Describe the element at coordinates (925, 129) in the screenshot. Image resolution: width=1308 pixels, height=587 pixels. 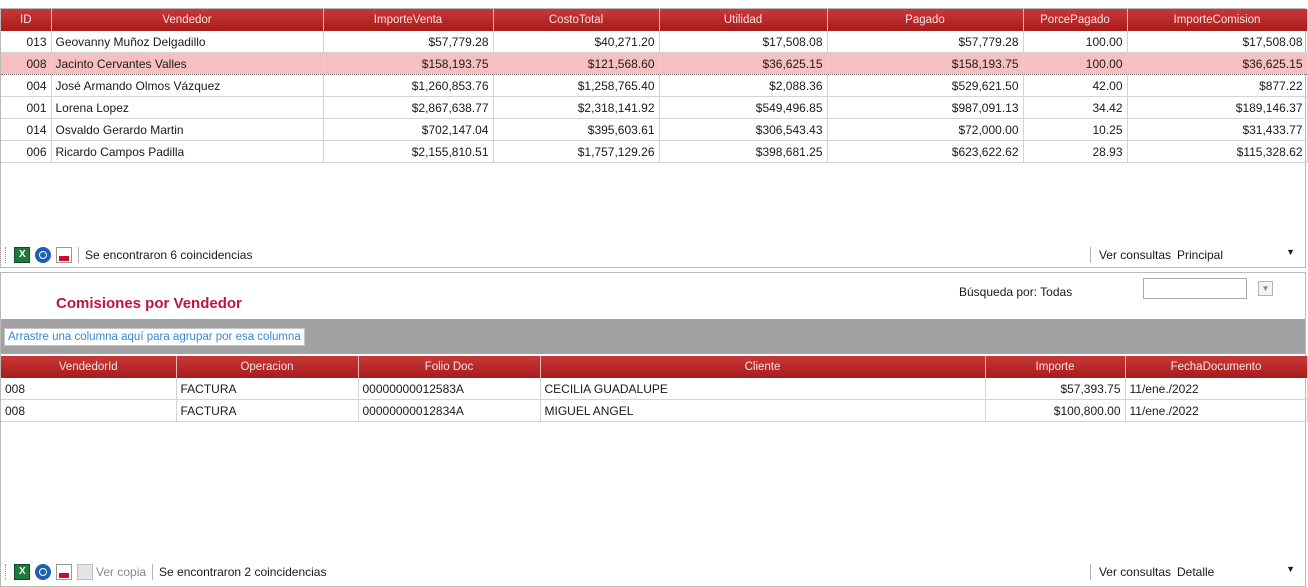
I see `table-cell: $72,000.00` at that location.